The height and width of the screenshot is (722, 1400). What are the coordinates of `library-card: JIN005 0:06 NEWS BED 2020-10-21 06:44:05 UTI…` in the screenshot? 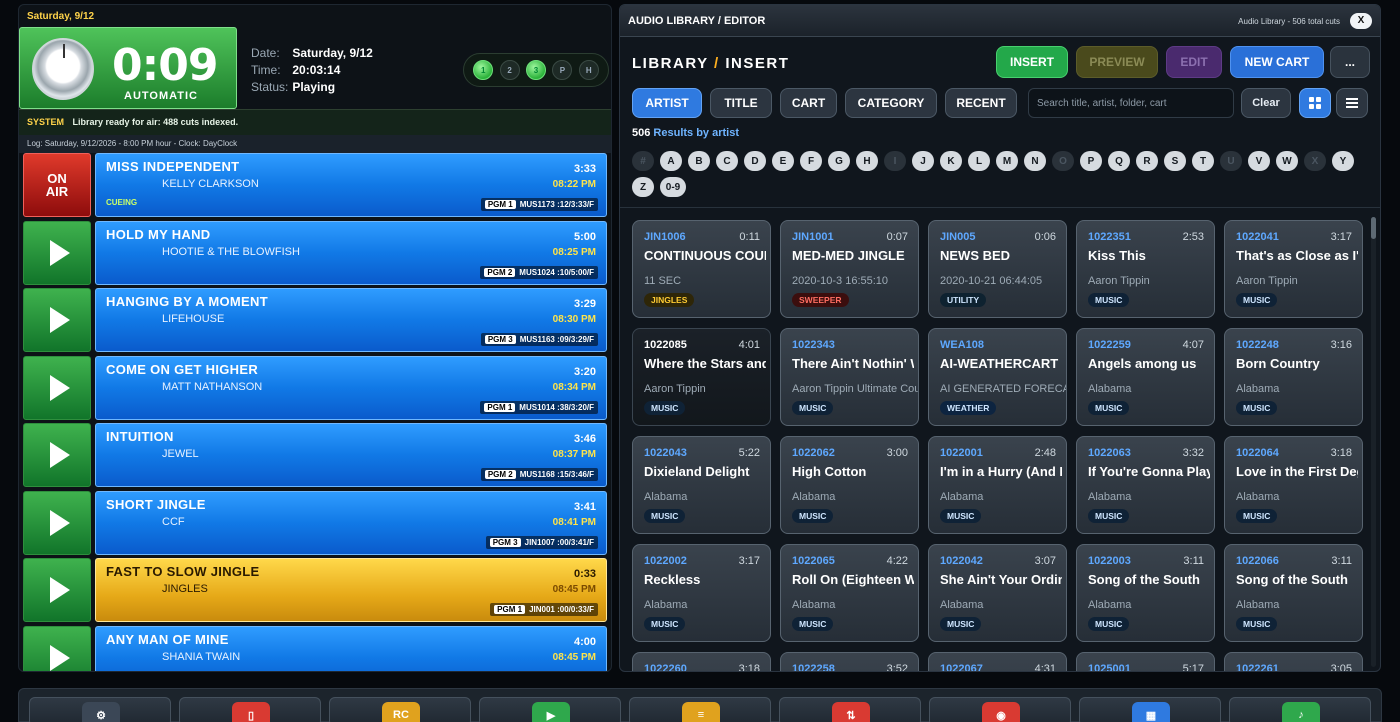 It's located at (997, 269).